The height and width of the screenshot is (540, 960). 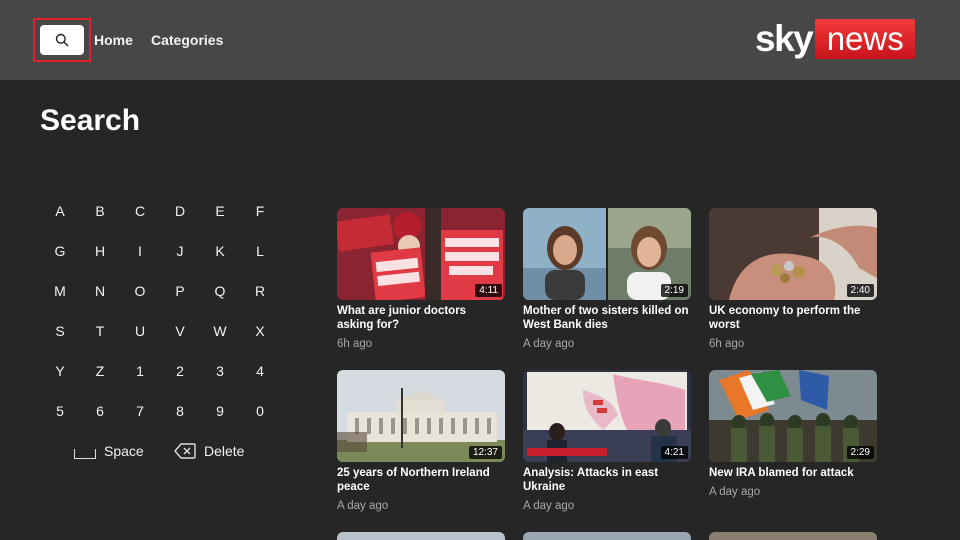 What do you see at coordinates (220, 211) in the screenshot?
I see `key-e: E` at bounding box center [220, 211].